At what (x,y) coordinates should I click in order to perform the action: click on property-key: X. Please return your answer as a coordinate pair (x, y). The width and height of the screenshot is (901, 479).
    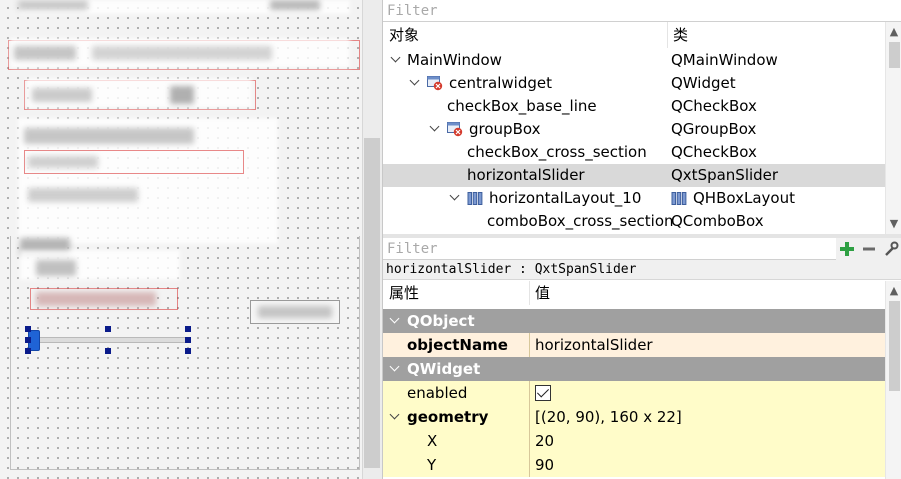
    Looking at the image, I should click on (432, 441).